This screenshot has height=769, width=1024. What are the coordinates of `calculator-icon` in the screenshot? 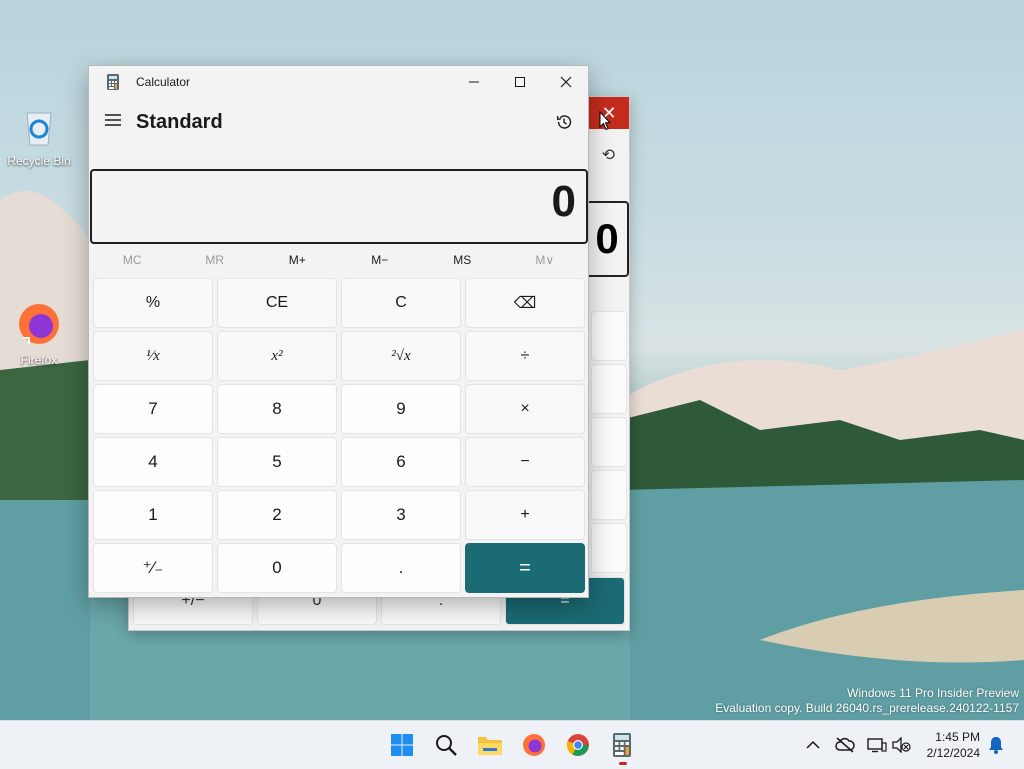 It's located at (622, 745).